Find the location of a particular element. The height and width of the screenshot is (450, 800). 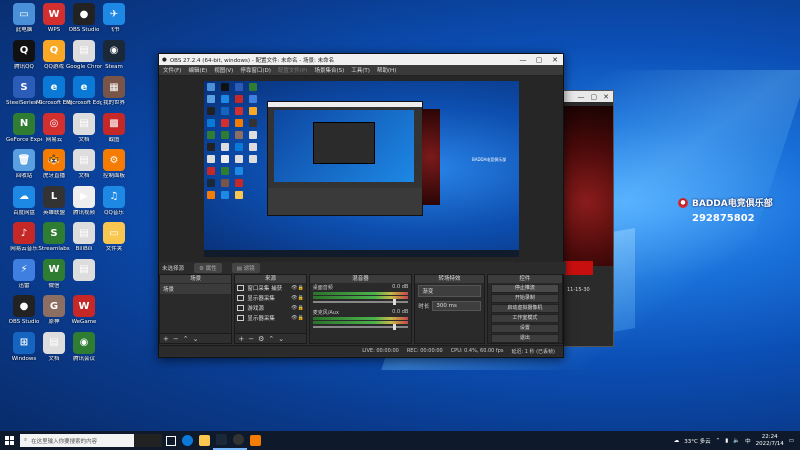

source-item: 窗口采集 捕获 👁🔒 is located at coordinates (270, 288).